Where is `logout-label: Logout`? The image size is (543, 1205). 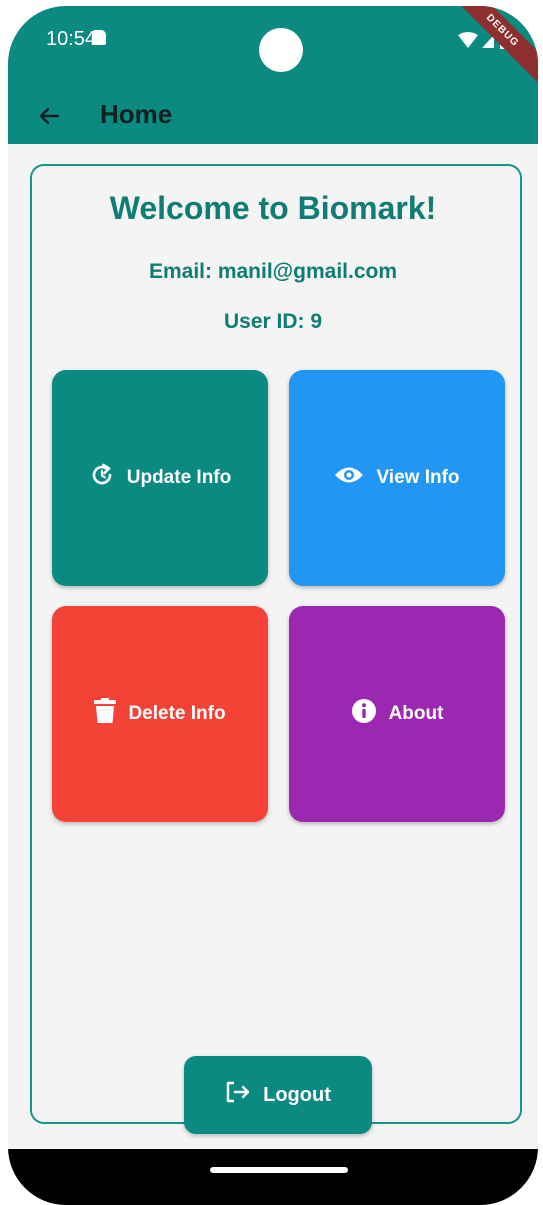 logout-label: Logout is located at coordinates (297, 1094).